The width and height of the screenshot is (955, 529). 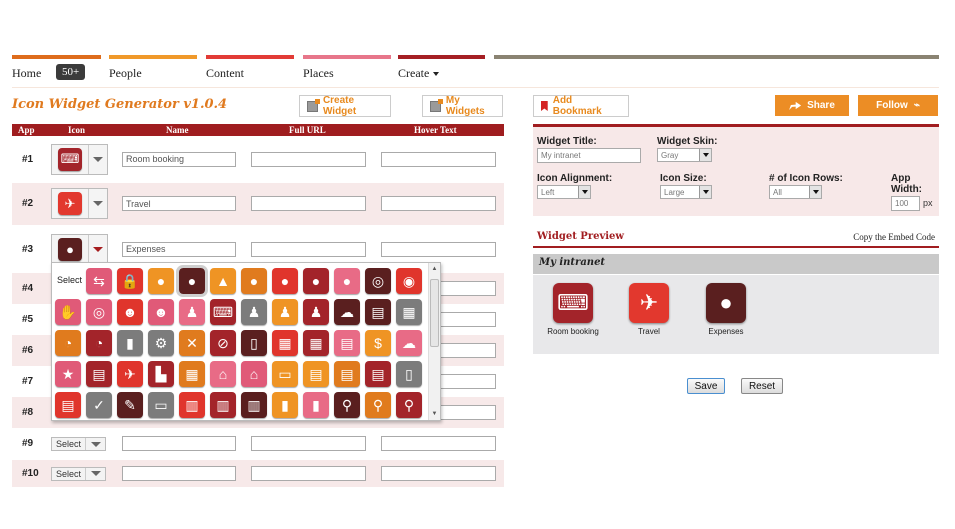 I want to click on no-sign-icon: ⊘, so click(x=223, y=343).